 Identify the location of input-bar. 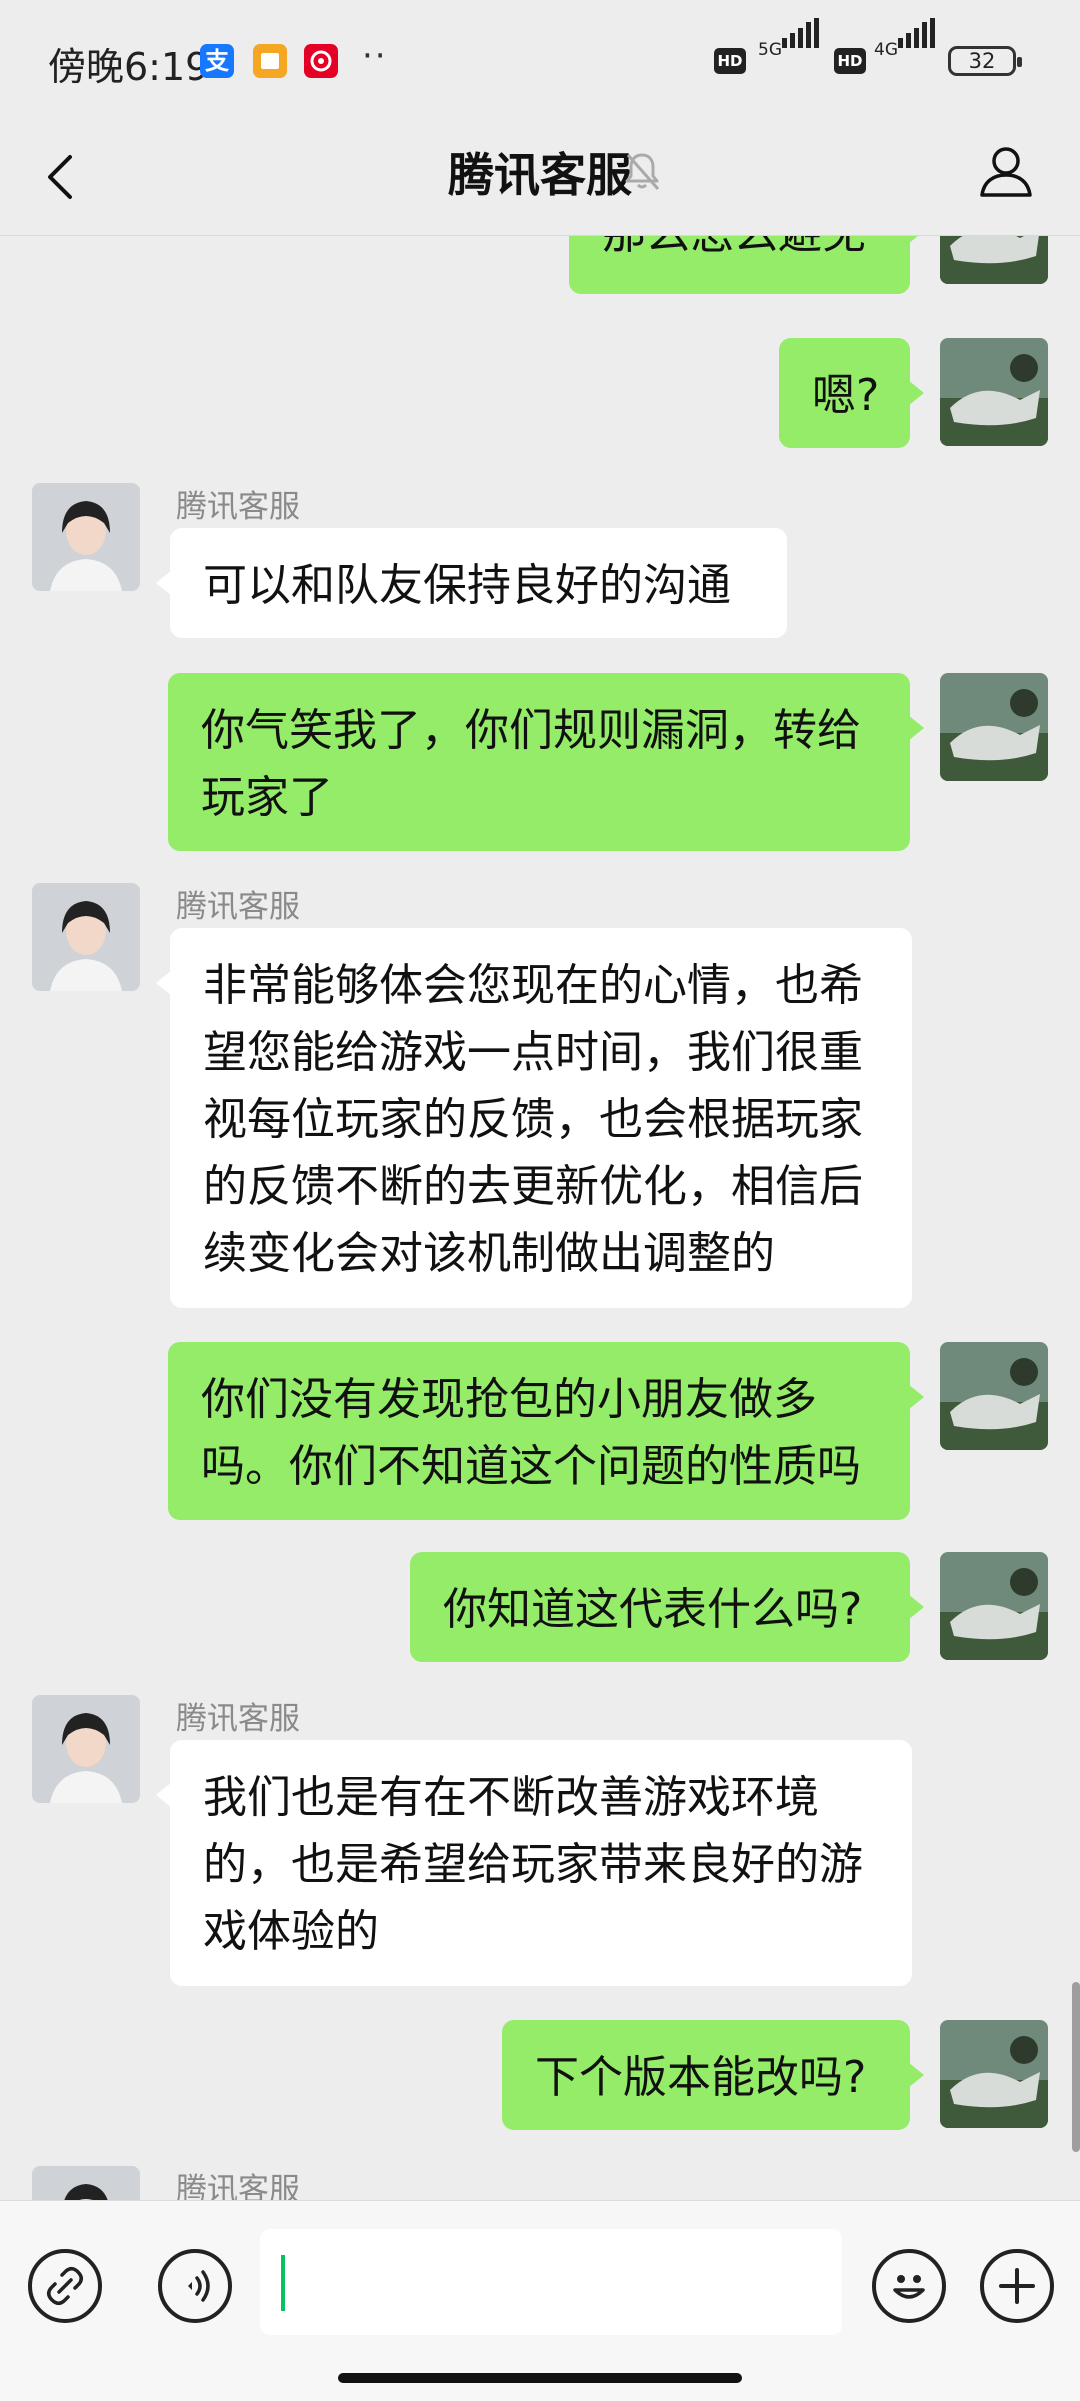
(540, 2300).